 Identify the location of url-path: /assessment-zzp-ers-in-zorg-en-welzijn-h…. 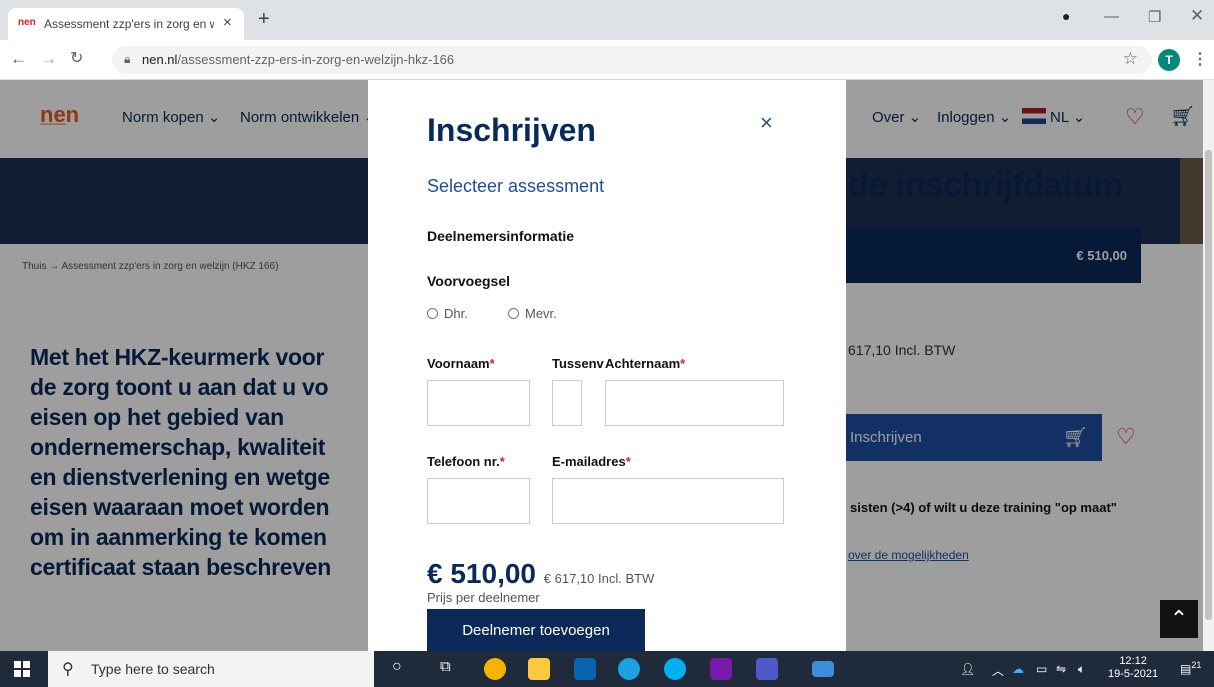
(316, 59).